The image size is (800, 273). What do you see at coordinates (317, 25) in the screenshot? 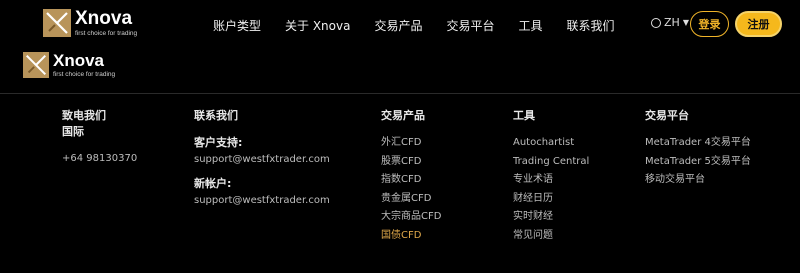
I see `nav-item-about: 关于 Xnova` at bounding box center [317, 25].